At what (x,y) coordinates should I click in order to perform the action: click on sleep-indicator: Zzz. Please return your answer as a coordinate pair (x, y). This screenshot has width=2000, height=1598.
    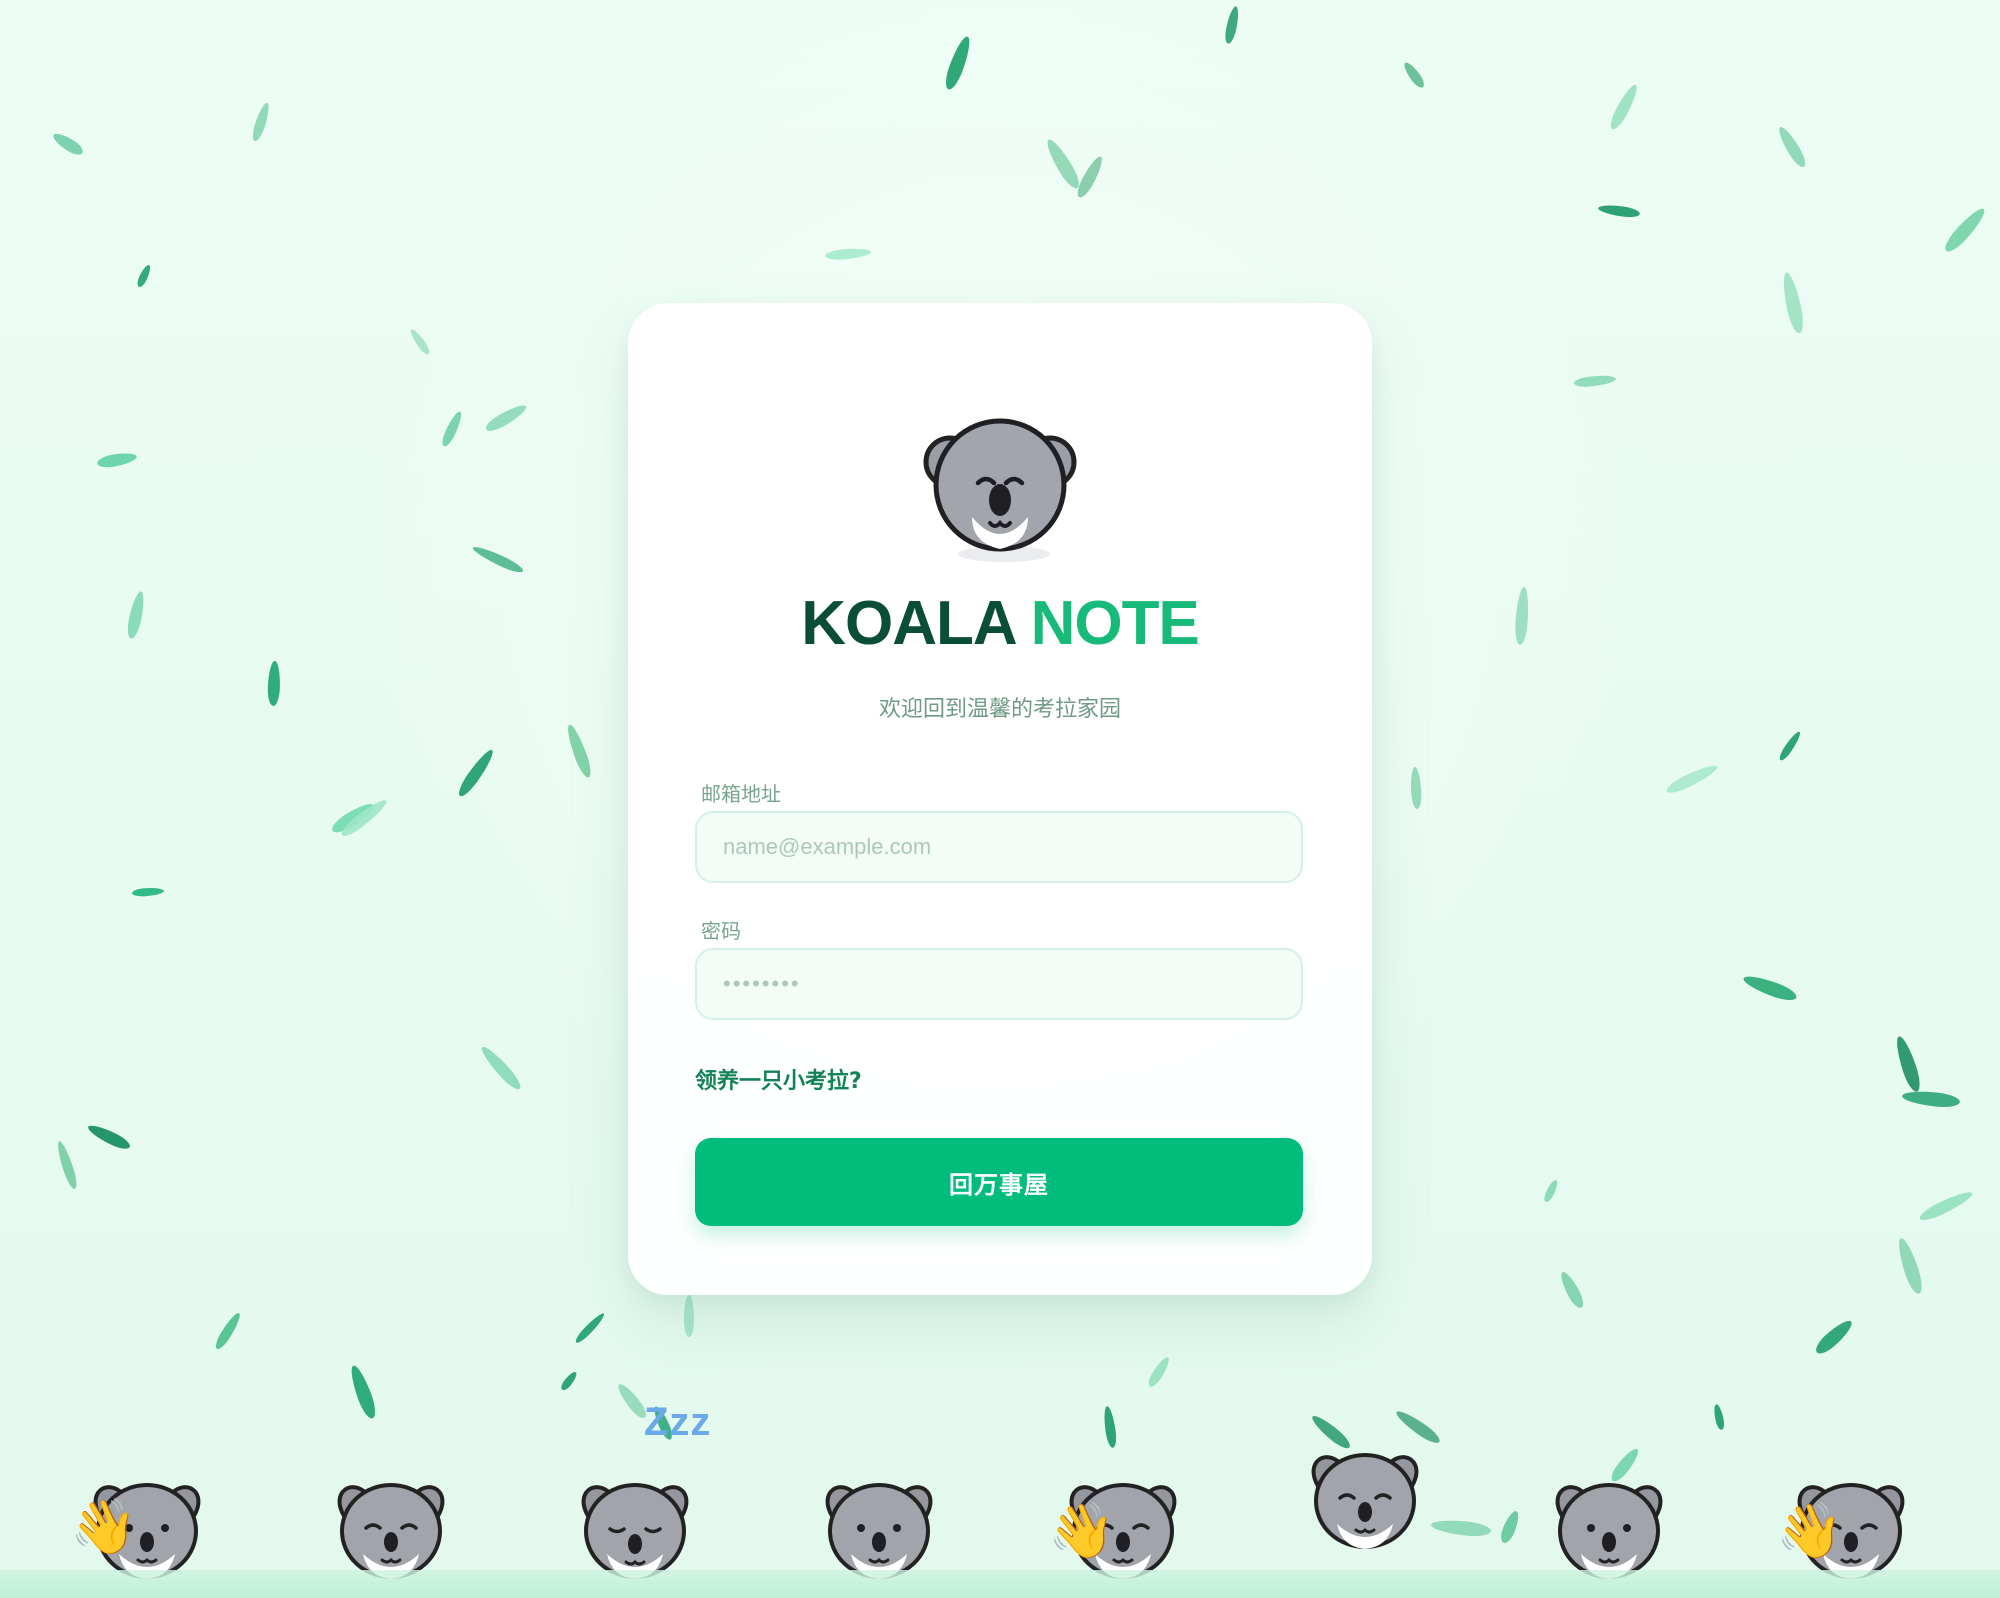
    Looking at the image, I should click on (678, 1422).